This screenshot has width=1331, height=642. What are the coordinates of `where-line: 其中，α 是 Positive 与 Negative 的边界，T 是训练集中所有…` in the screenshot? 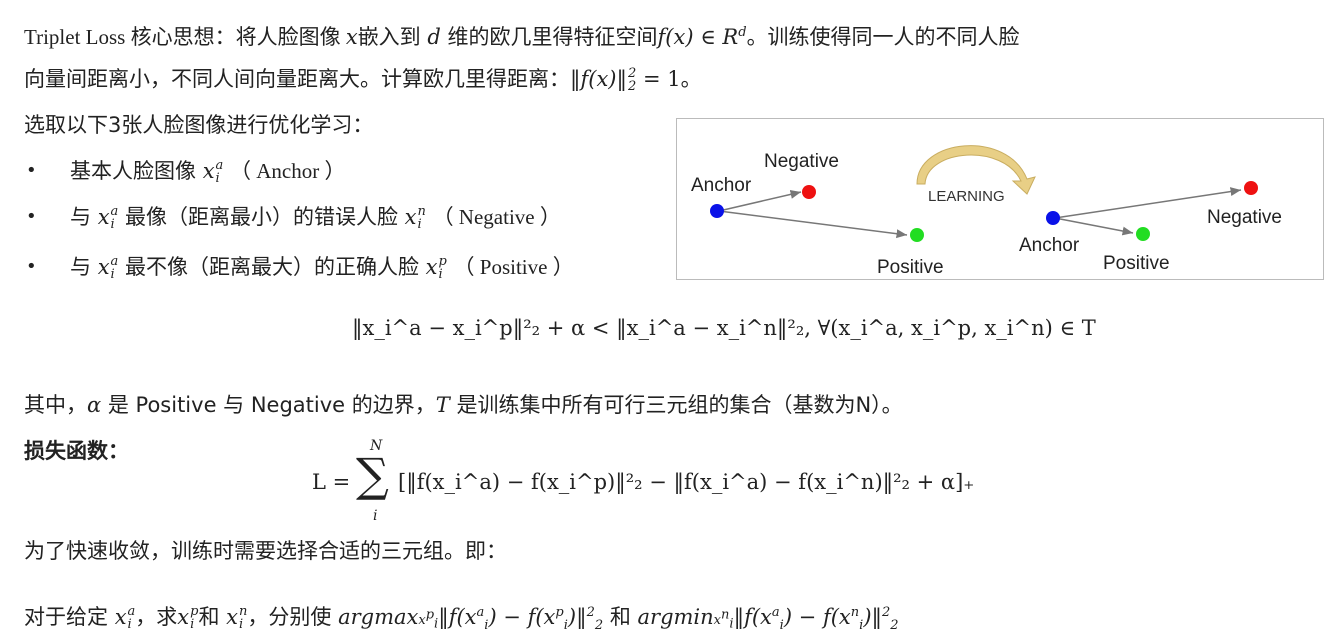 It's located at (463, 405).